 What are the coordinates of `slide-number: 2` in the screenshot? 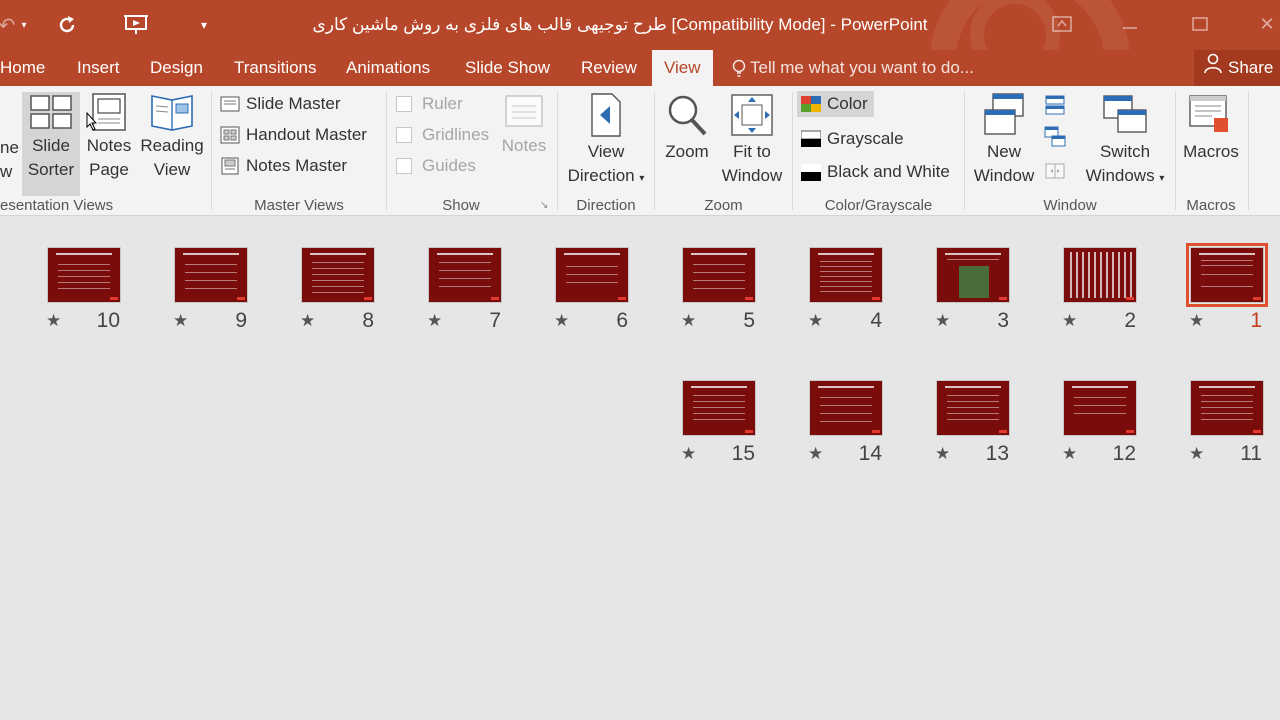 It's located at (1130, 320).